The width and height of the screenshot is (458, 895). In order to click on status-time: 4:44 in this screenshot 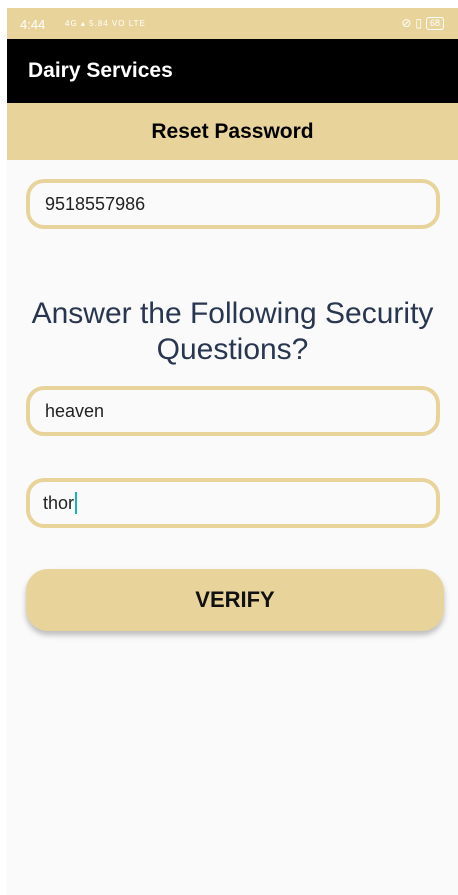, I will do `click(33, 24)`.